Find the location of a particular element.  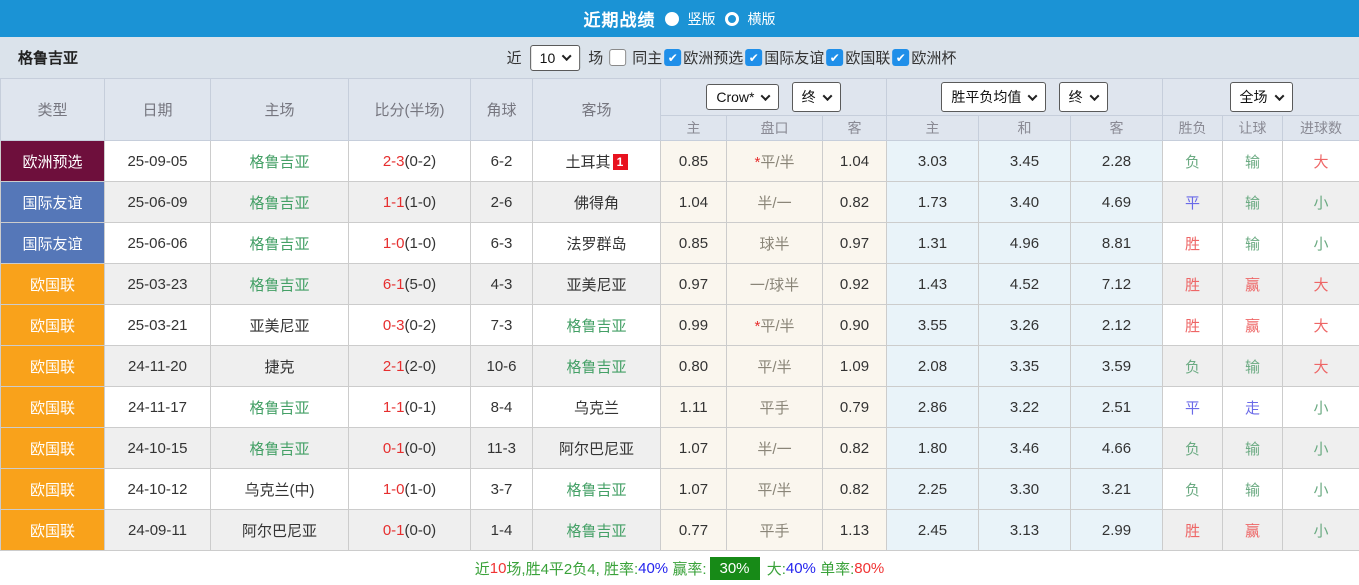

corners-cell: 1-4 is located at coordinates (501, 530).